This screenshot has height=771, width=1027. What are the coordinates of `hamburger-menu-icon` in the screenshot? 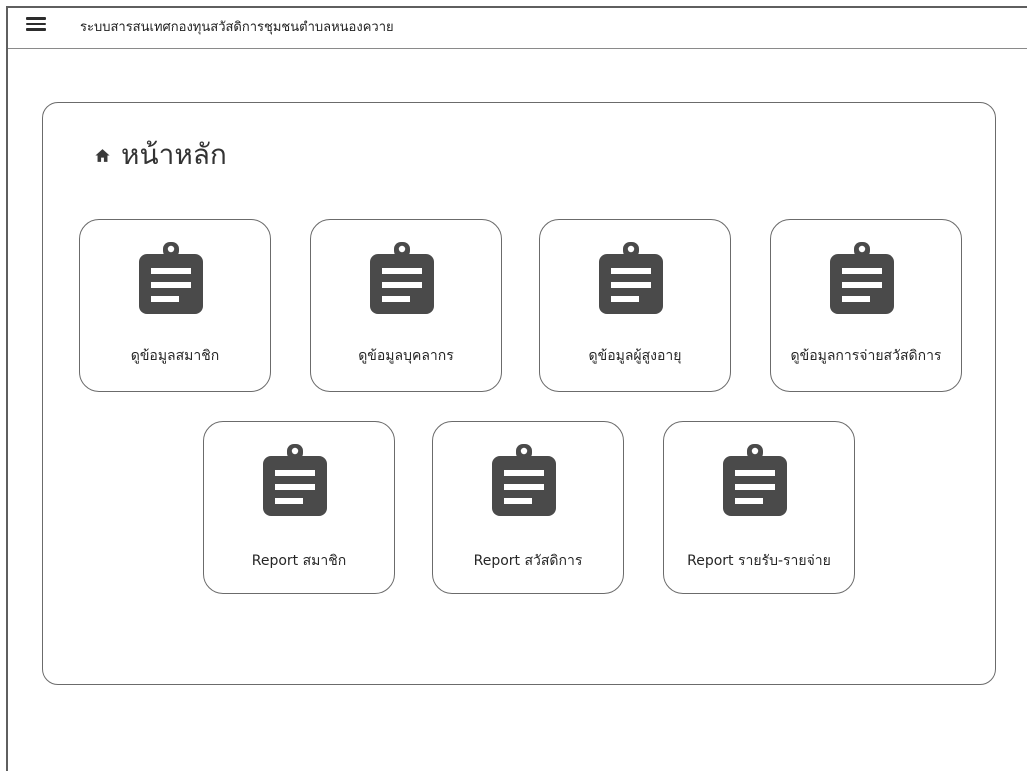 It's located at (36, 24).